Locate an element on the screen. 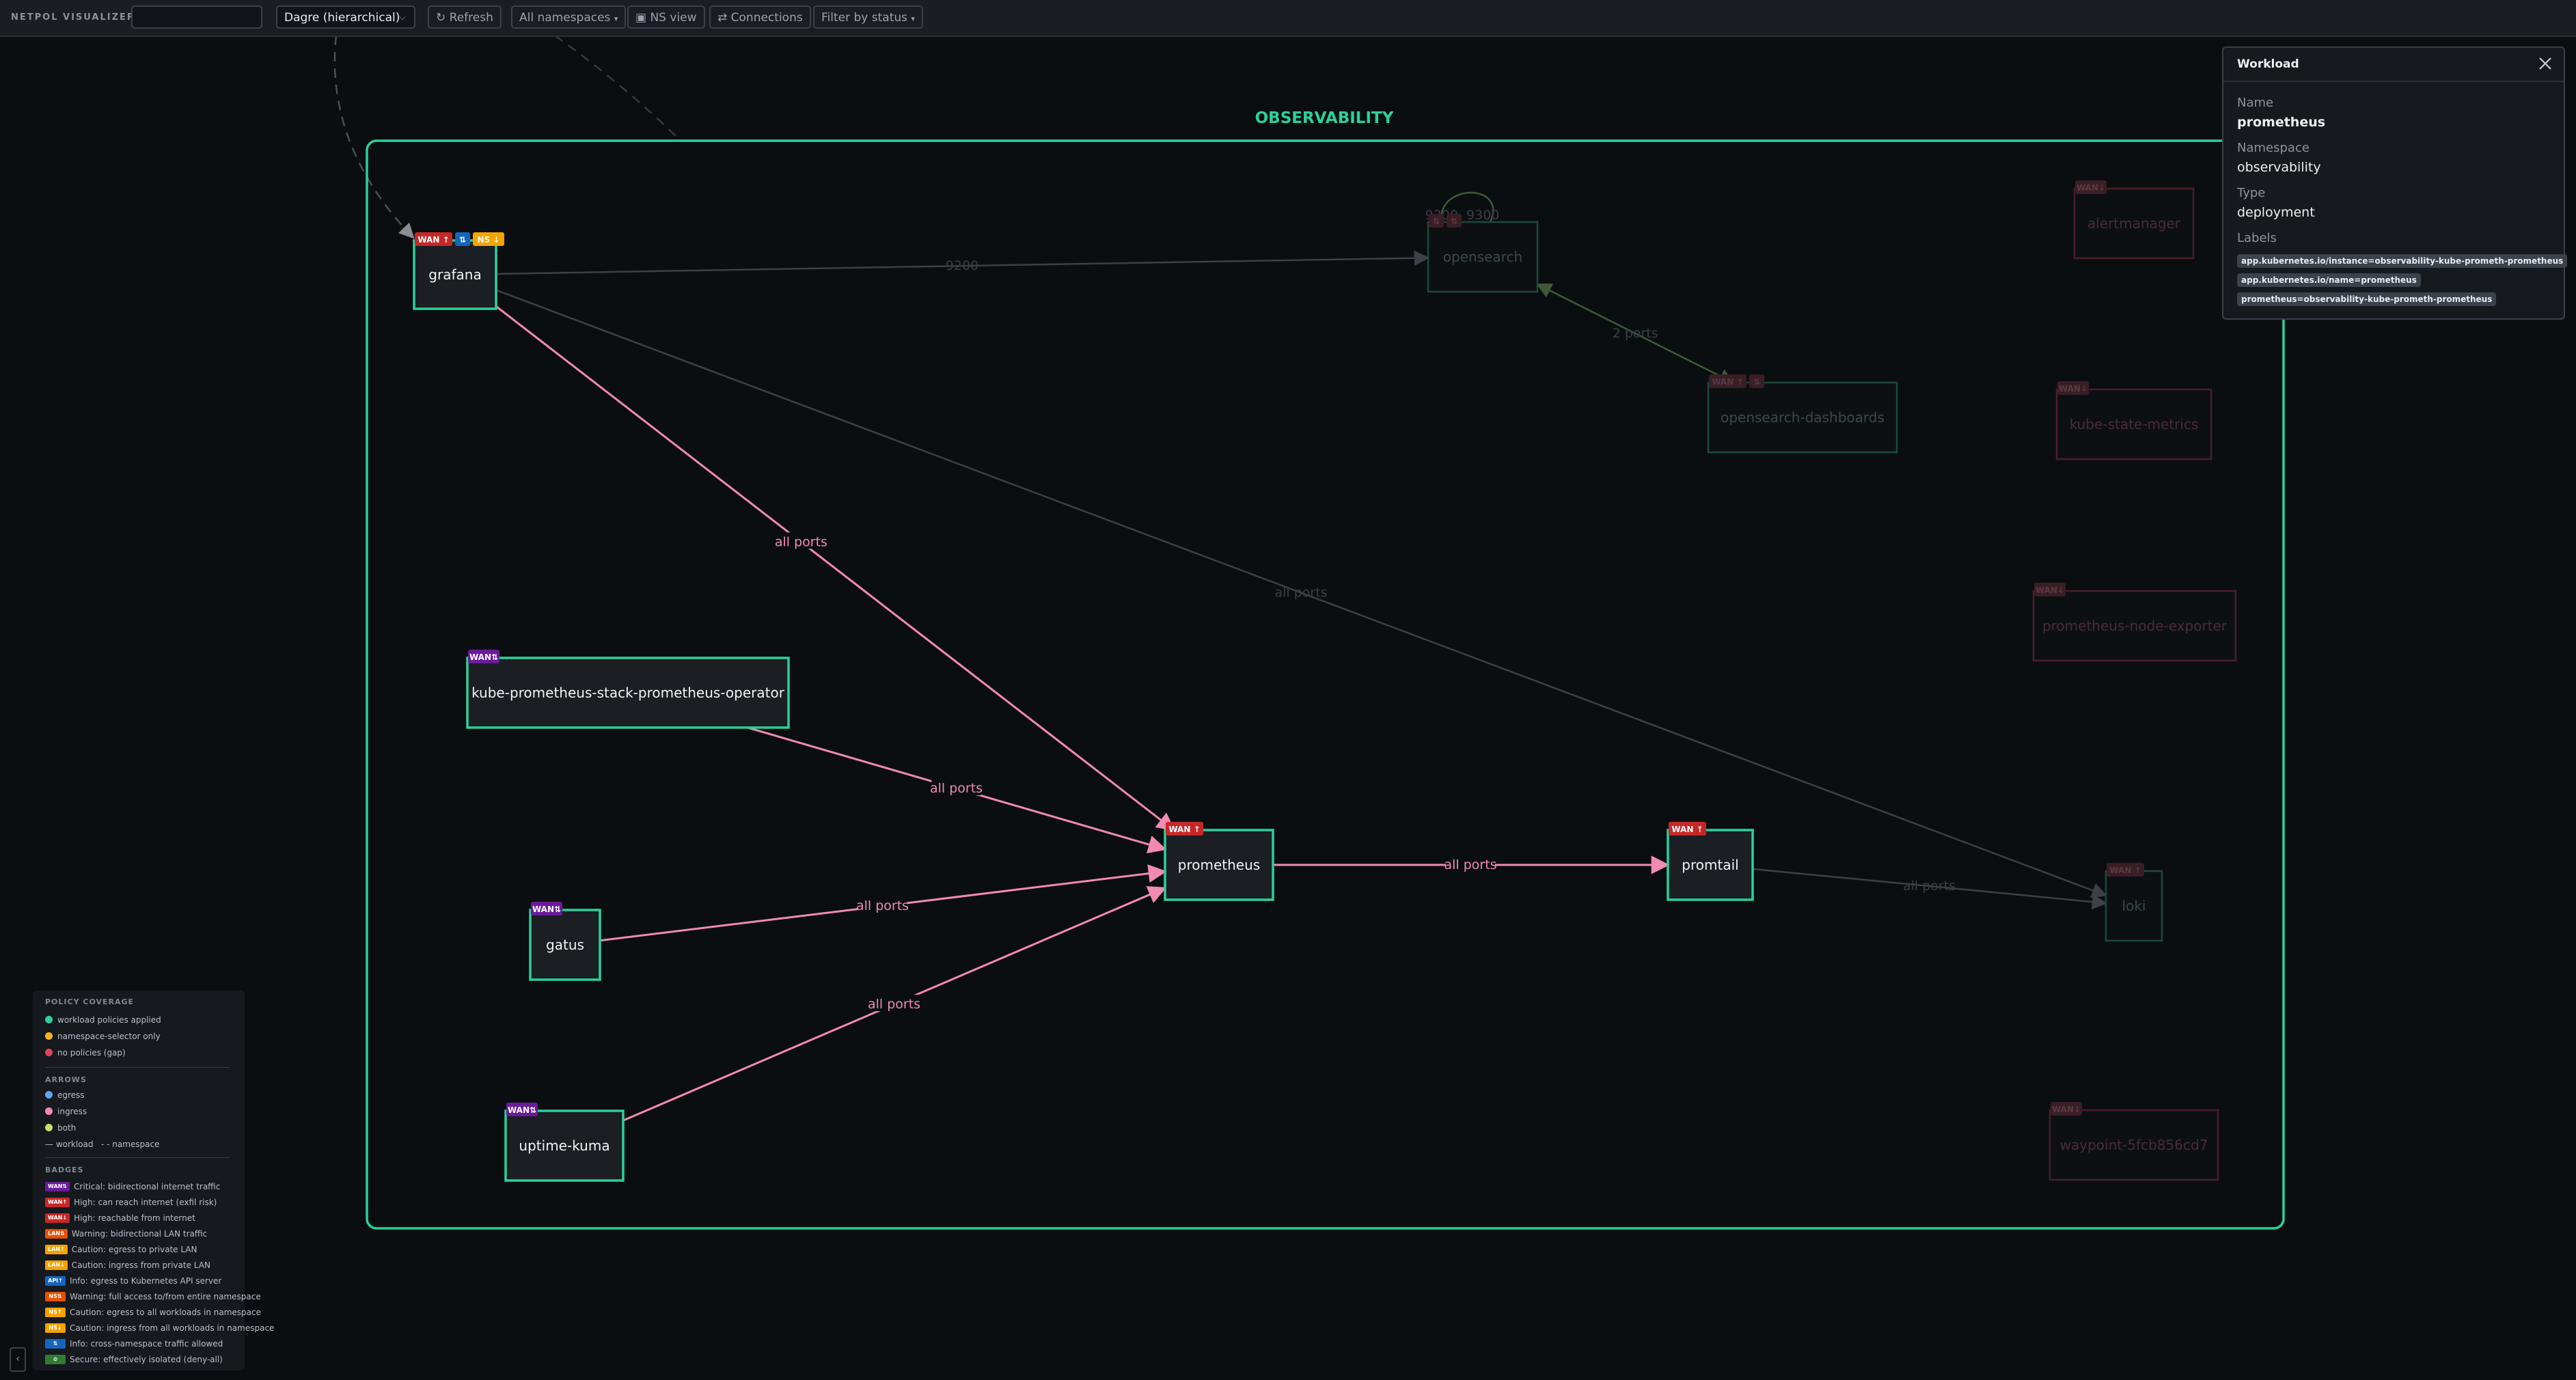 Image resolution: width=2576 pixels, height=1380 pixels. ingress-dot-icon is located at coordinates (49, 1111).